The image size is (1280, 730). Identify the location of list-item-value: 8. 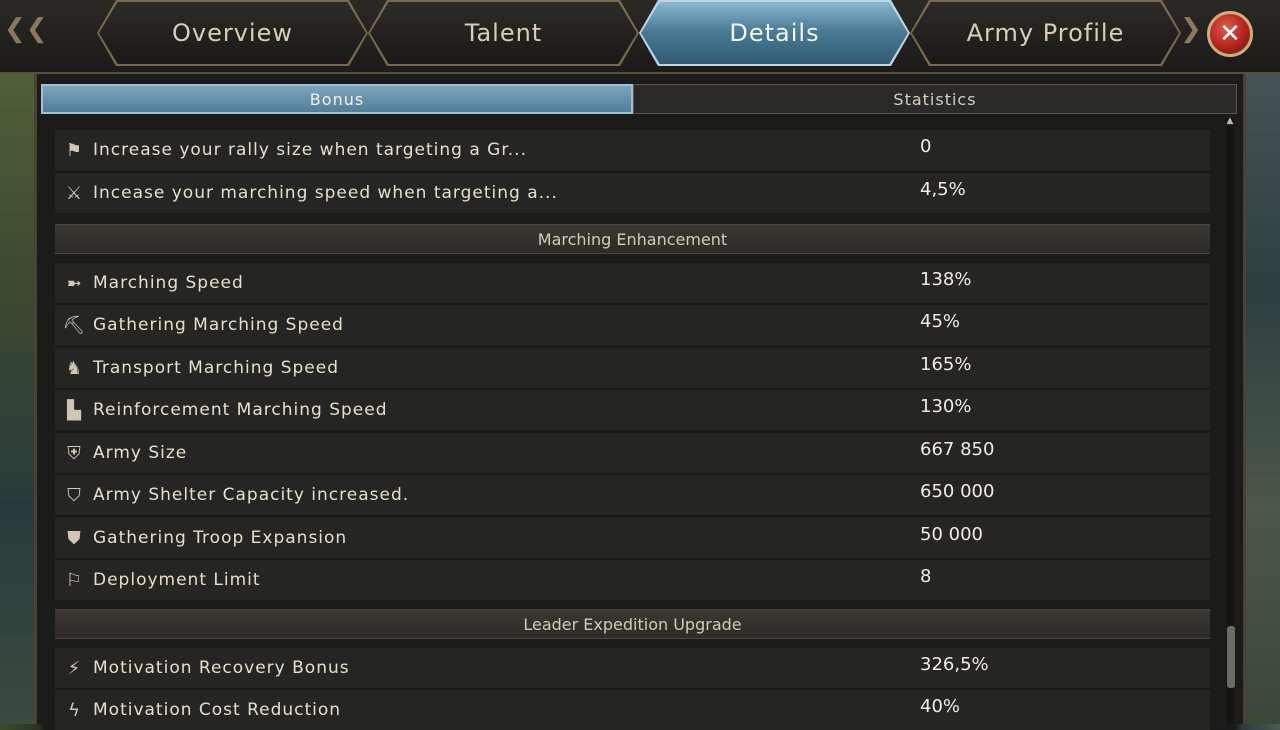
(926, 576).